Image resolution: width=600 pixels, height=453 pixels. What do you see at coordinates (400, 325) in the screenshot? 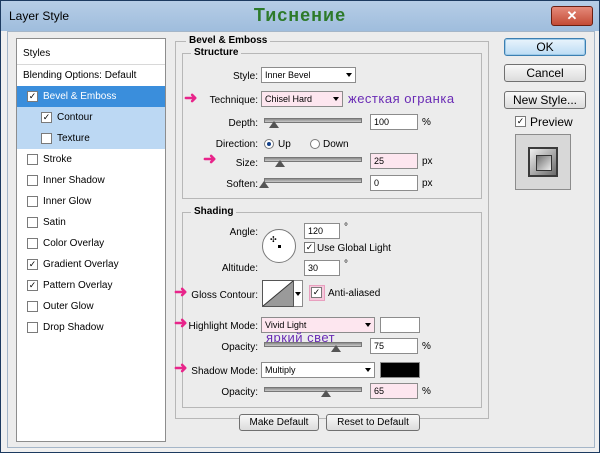
I see `highlight-color-swatch` at bounding box center [400, 325].